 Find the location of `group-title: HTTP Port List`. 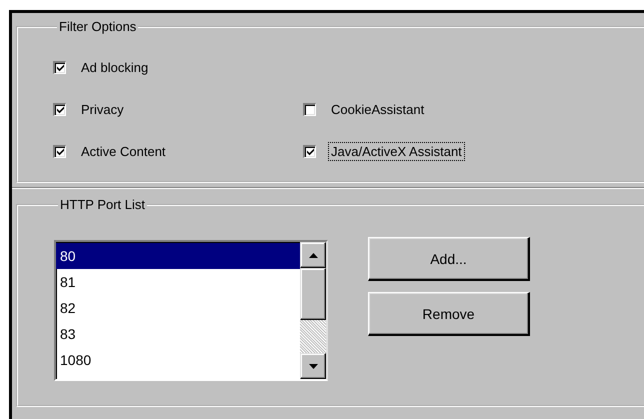

group-title: HTTP Port List is located at coordinates (102, 205).